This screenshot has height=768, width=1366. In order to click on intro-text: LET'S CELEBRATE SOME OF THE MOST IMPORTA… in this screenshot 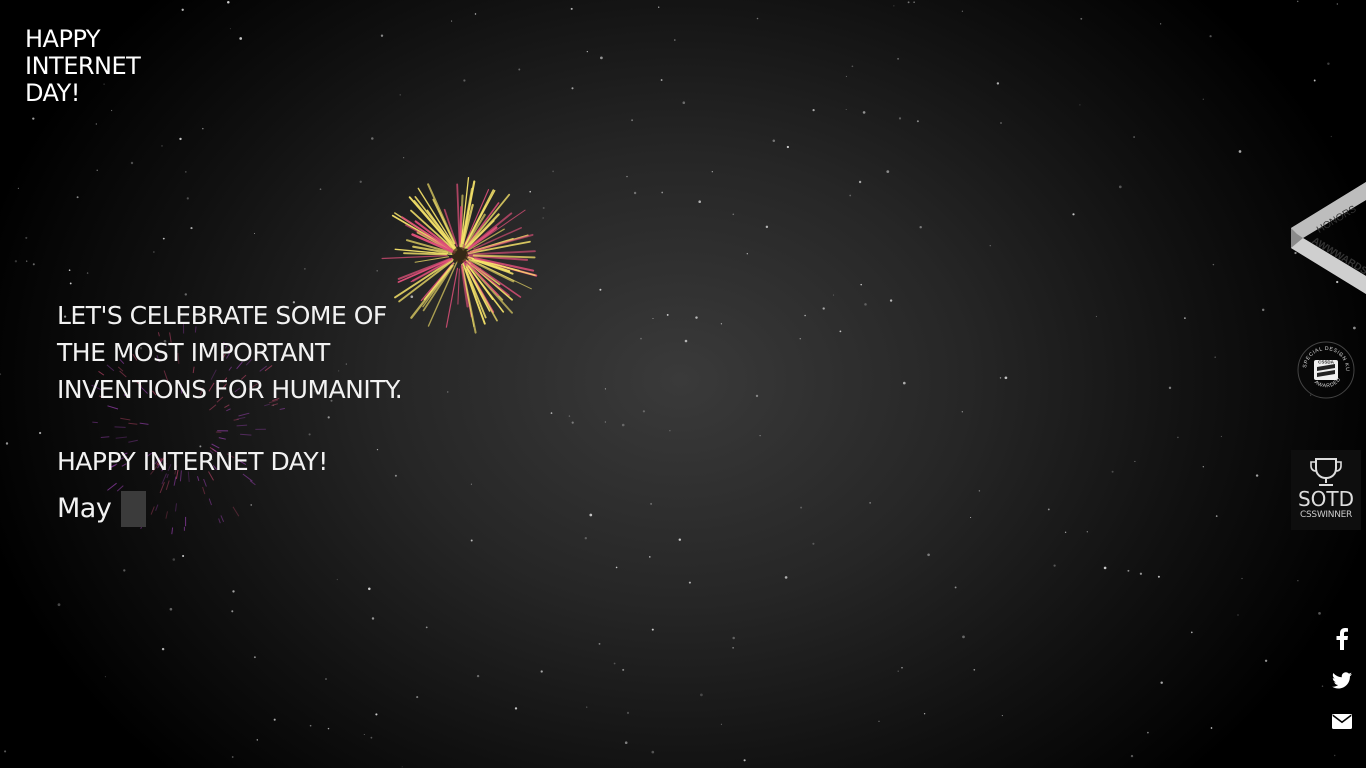, I will do `click(230, 412)`.